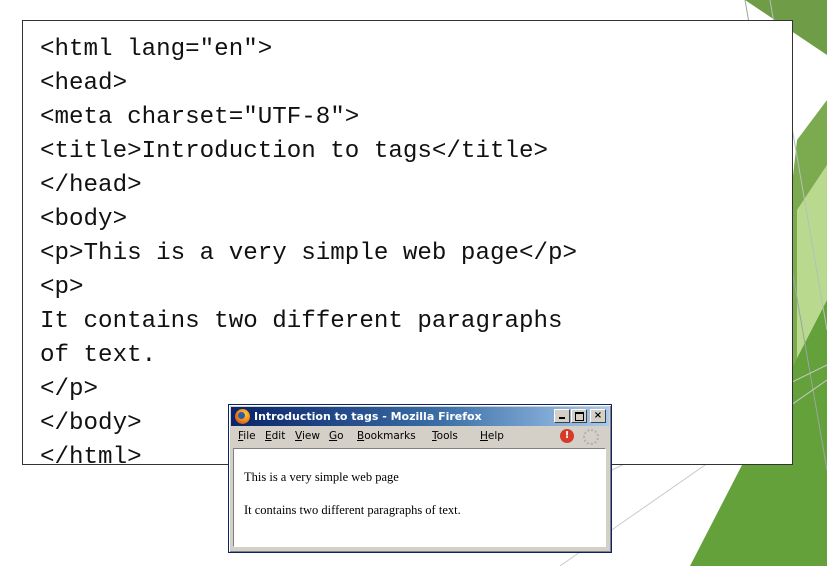  I want to click on code-line: of text., so click(98, 355).